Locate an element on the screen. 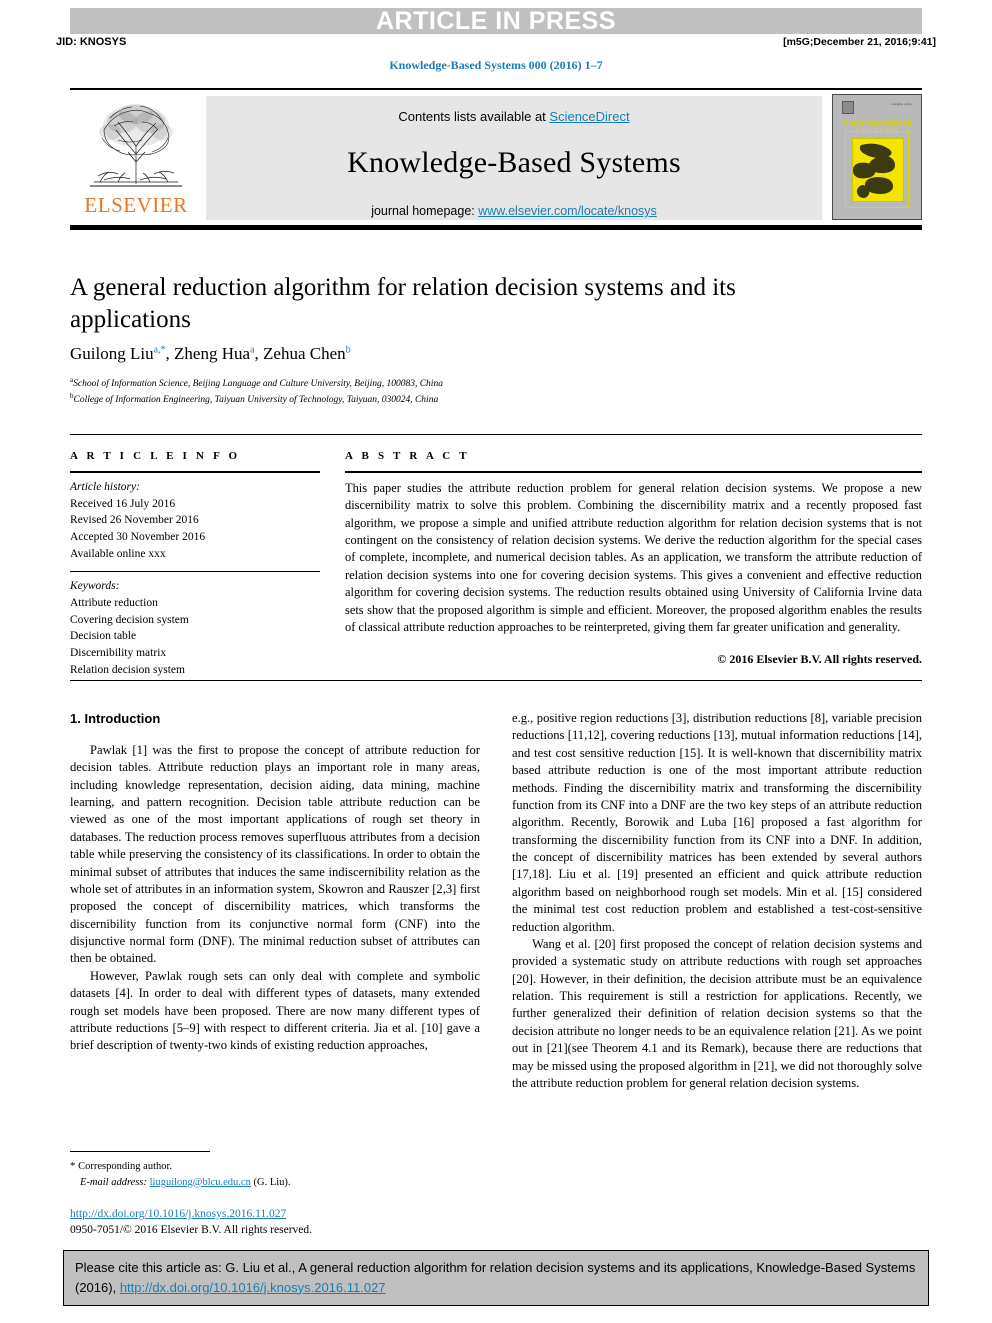 The width and height of the screenshot is (992, 1323). asterisk-icon: * is located at coordinates (73, 1166).